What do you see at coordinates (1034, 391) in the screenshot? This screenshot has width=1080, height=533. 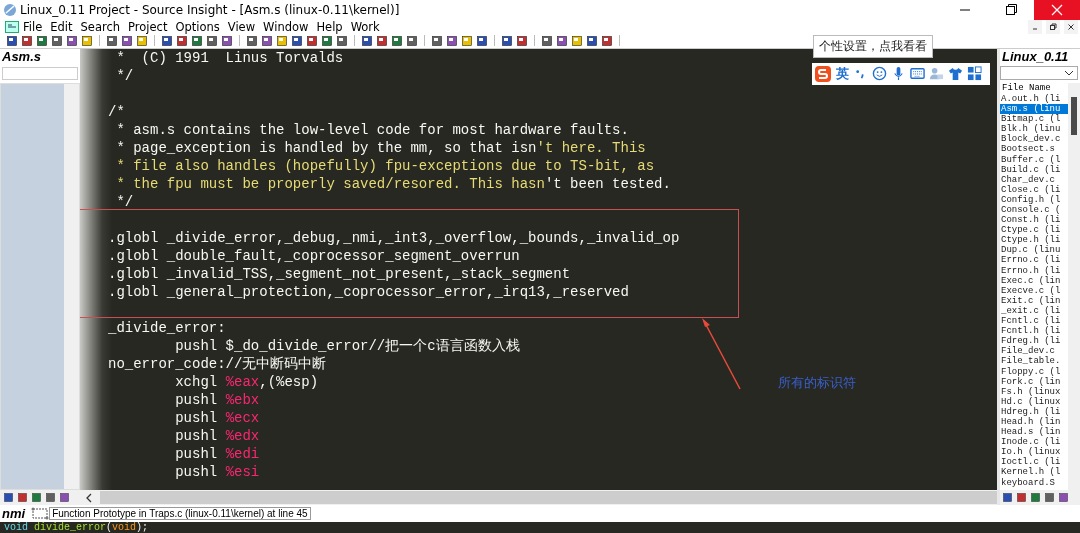 I see `list-entry: Fs.h (linux` at bounding box center [1034, 391].